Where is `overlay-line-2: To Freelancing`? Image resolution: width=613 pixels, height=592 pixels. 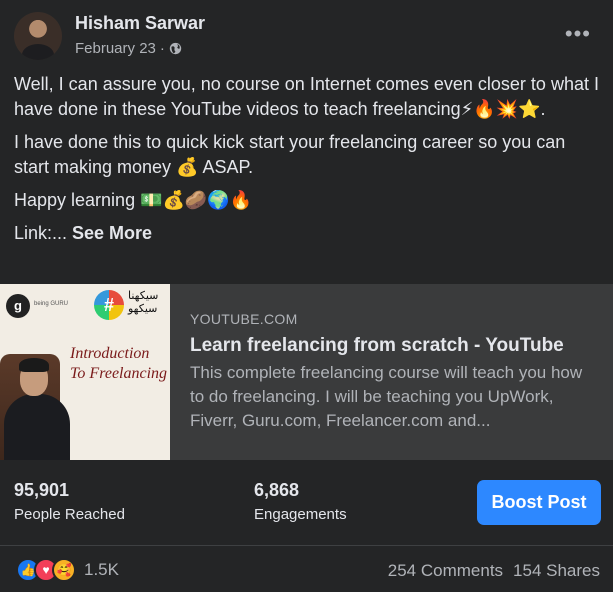
overlay-line-2: To Freelancing is located at coordinates (119, 373).